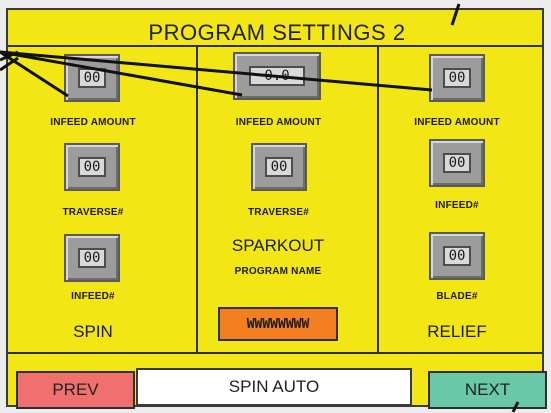 The width and height of the screenshot is (551, 413). What do you see at coordinates (121, 73) in the screenshot?
I see `callout-line-sparkout` at bounding box center [121, 73].